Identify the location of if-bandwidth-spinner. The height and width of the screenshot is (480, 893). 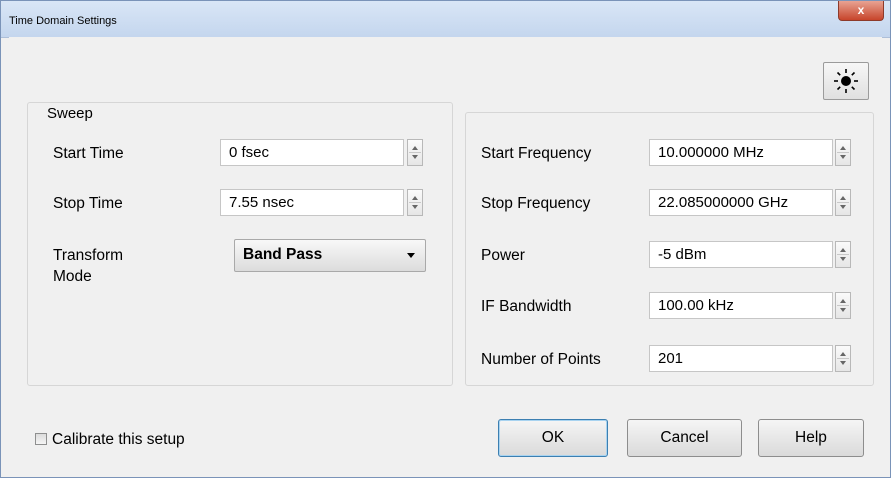
(843, 305).